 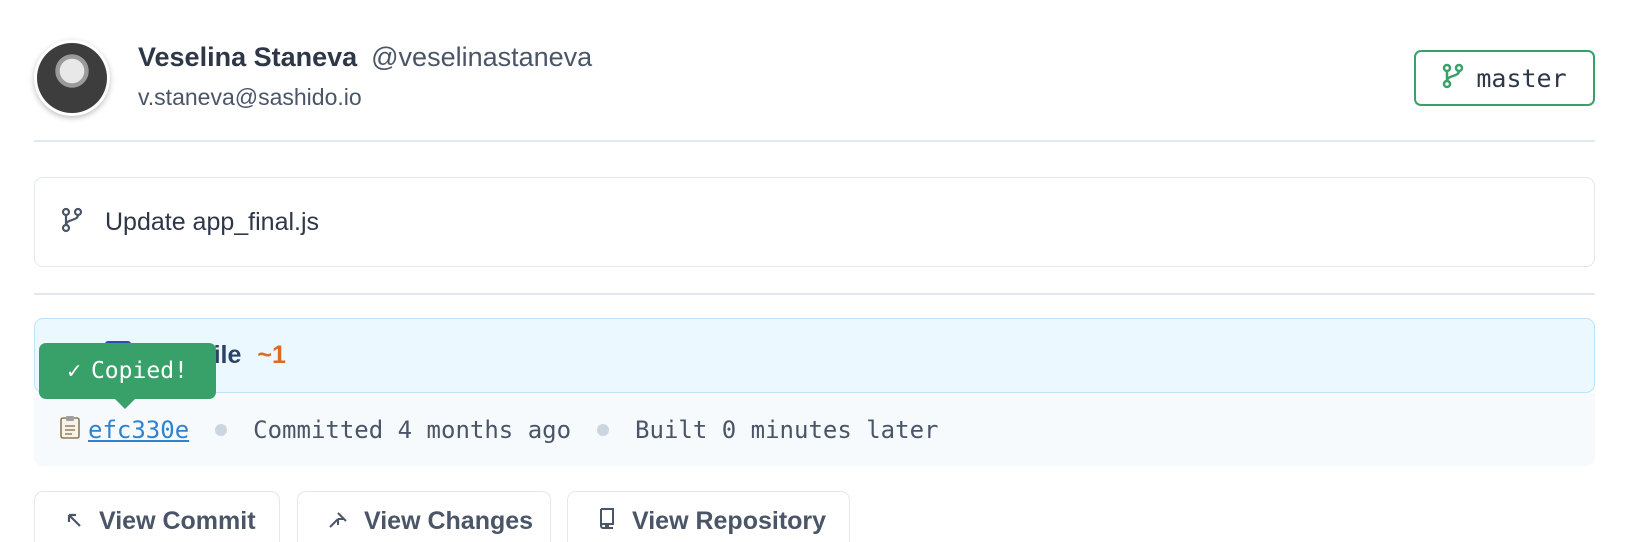 I want to click on author-email: v.staneva@sashido.io, so click(x=250, y=97).